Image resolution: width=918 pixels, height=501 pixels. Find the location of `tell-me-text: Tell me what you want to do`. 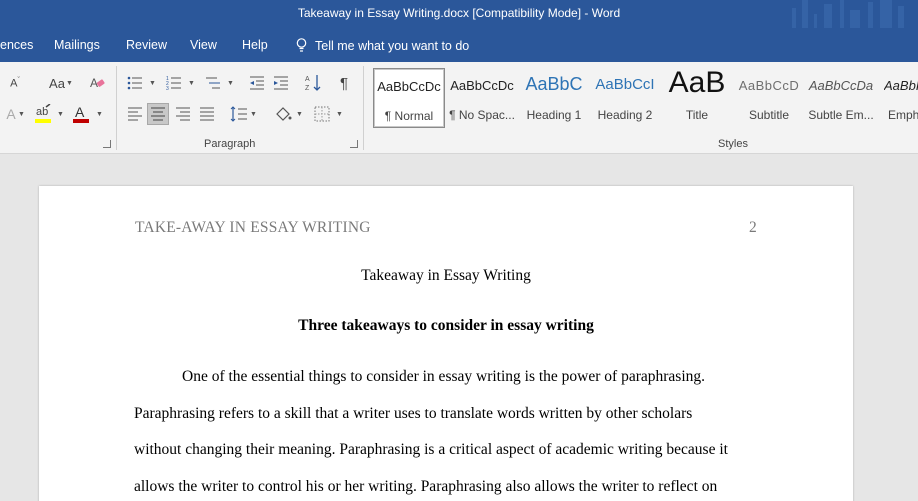

tell-me-text: Tell me what you want to do is located at coordinates (392, 45).